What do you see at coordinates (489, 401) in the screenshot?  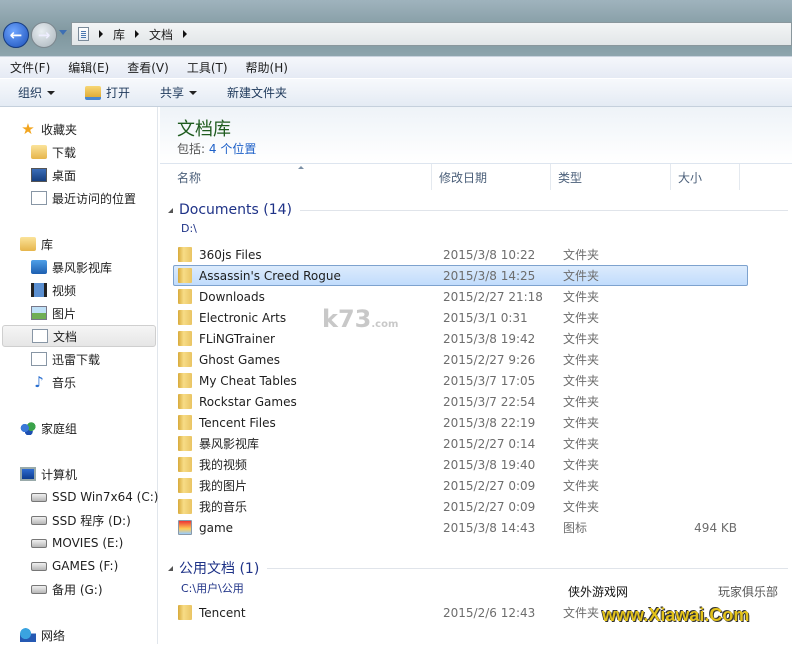 I see `file-date: 2015/3/7 22:54` at bounding box center [489, 401].